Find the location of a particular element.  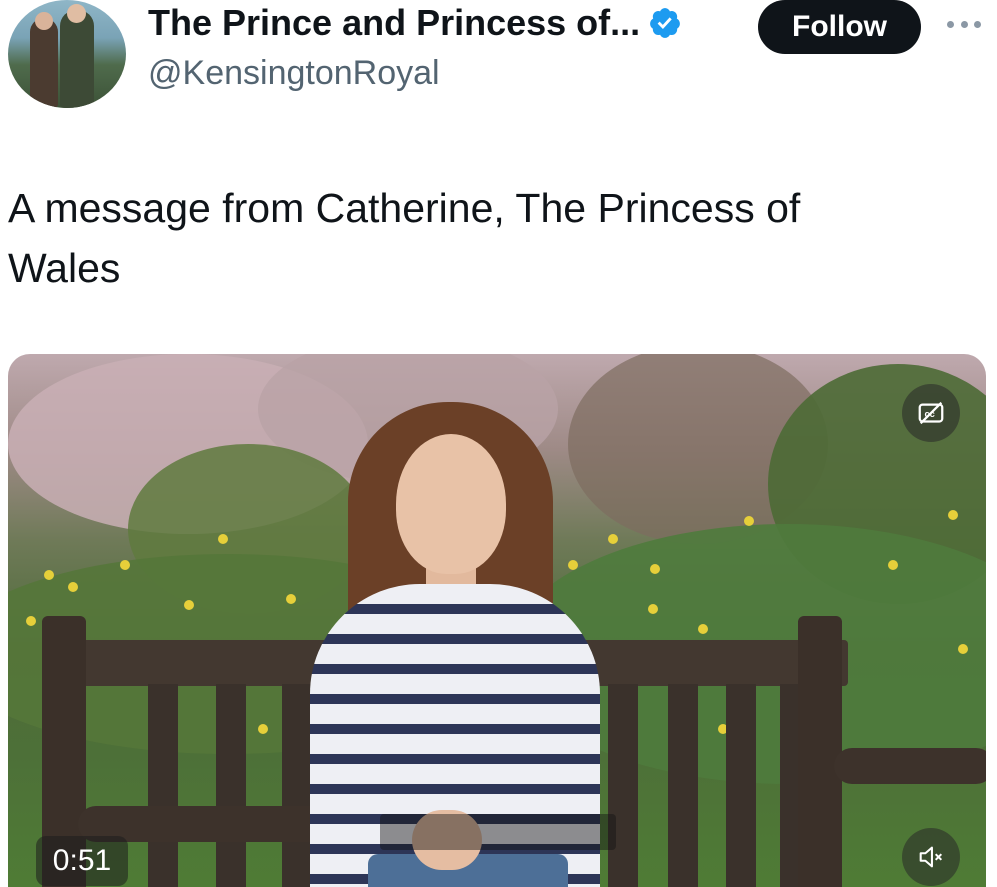

avatar-figure-right is located at coordinates (77, 59).